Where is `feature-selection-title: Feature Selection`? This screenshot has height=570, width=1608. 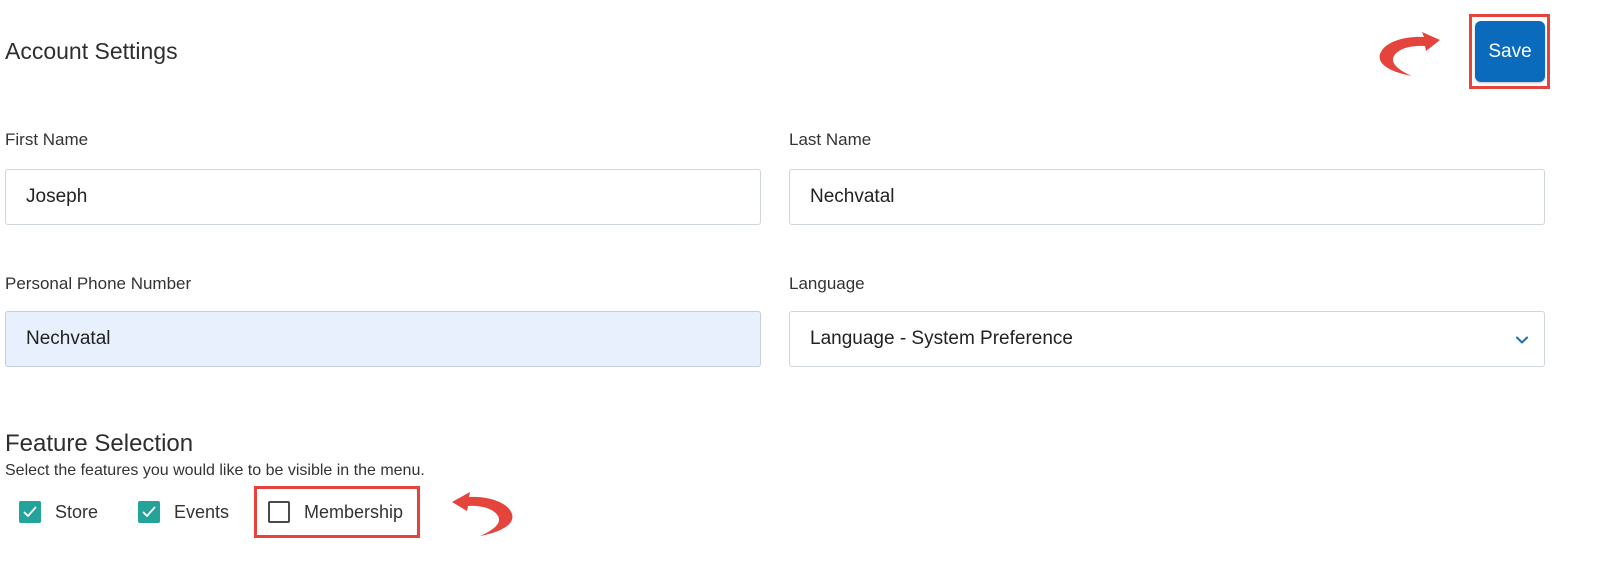
feature-selection-title: Feature Selection is located at coordinates (99, 443).